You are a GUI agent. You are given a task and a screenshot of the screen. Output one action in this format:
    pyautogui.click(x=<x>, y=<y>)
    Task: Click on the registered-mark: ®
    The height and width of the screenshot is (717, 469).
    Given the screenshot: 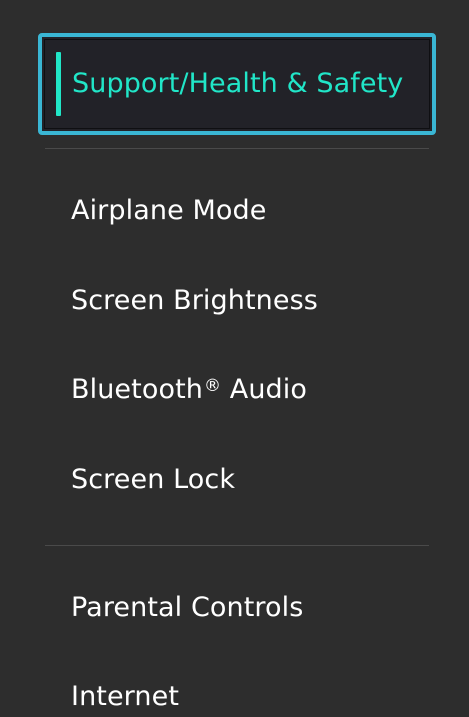 What is the action you would take?
    pyautogui.click(x=212, y=386)
    